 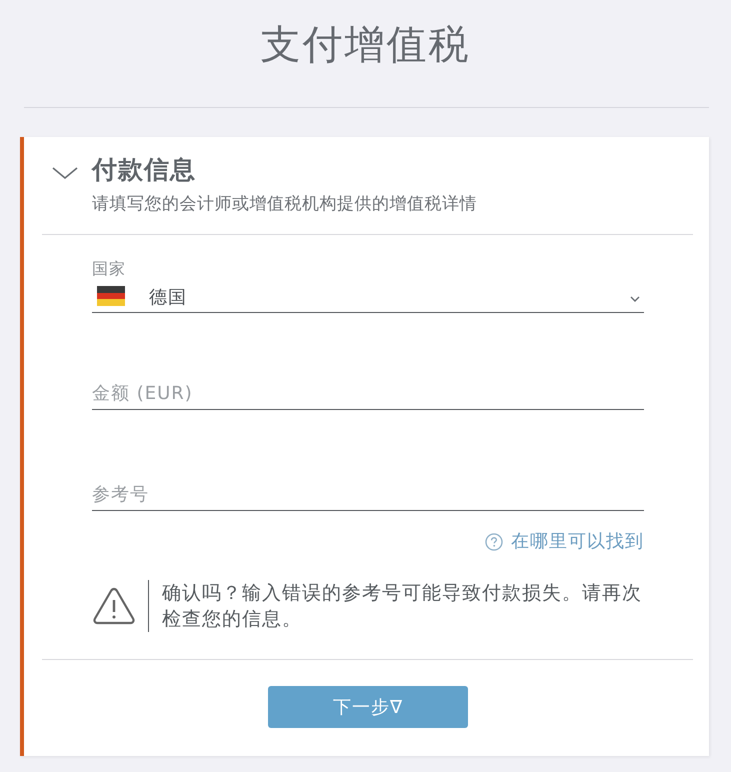 I want to click on help-link: 在哪里可以找到, so click(x=564, y=542).